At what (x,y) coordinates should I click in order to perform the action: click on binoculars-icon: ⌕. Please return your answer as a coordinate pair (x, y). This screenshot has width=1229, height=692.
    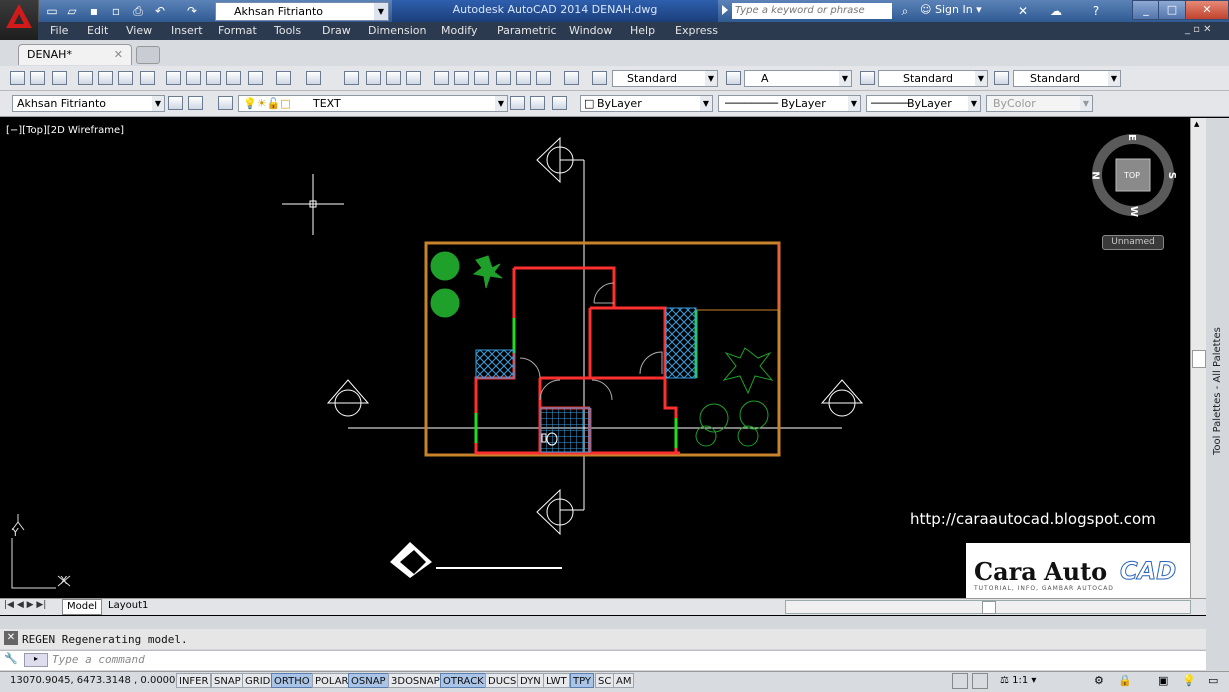
    Looking at the image, I should click on (905, 11).